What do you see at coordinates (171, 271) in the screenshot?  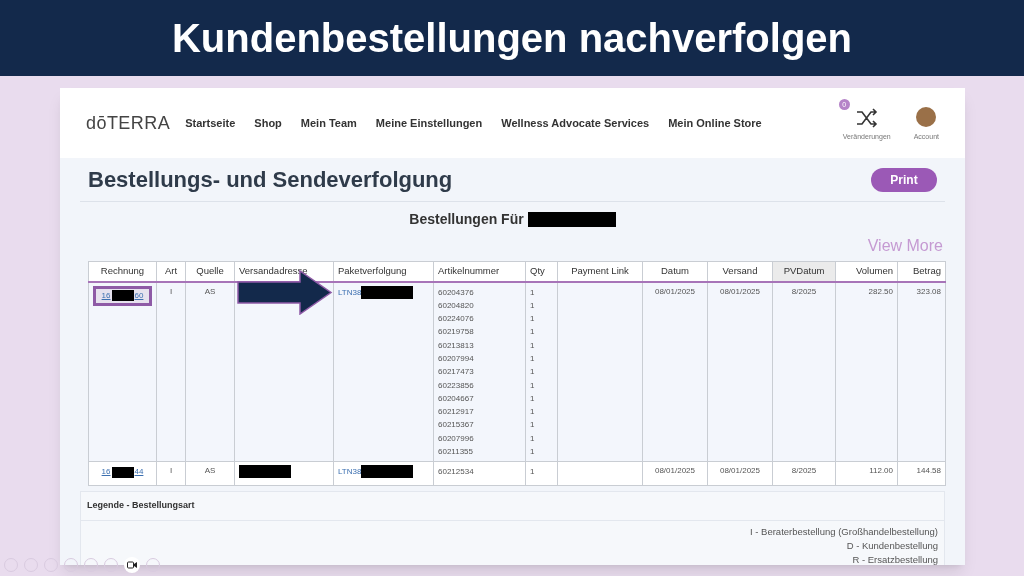 I see `column-header: Art` at bounding box center [171, 271].